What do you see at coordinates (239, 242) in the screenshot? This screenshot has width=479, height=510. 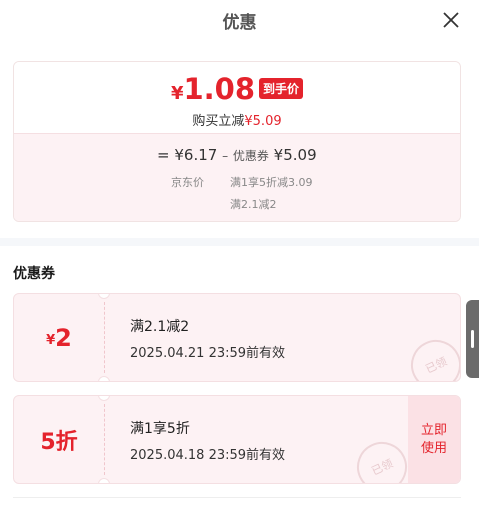 I see `section-divider` at bounding box center [239, 242].